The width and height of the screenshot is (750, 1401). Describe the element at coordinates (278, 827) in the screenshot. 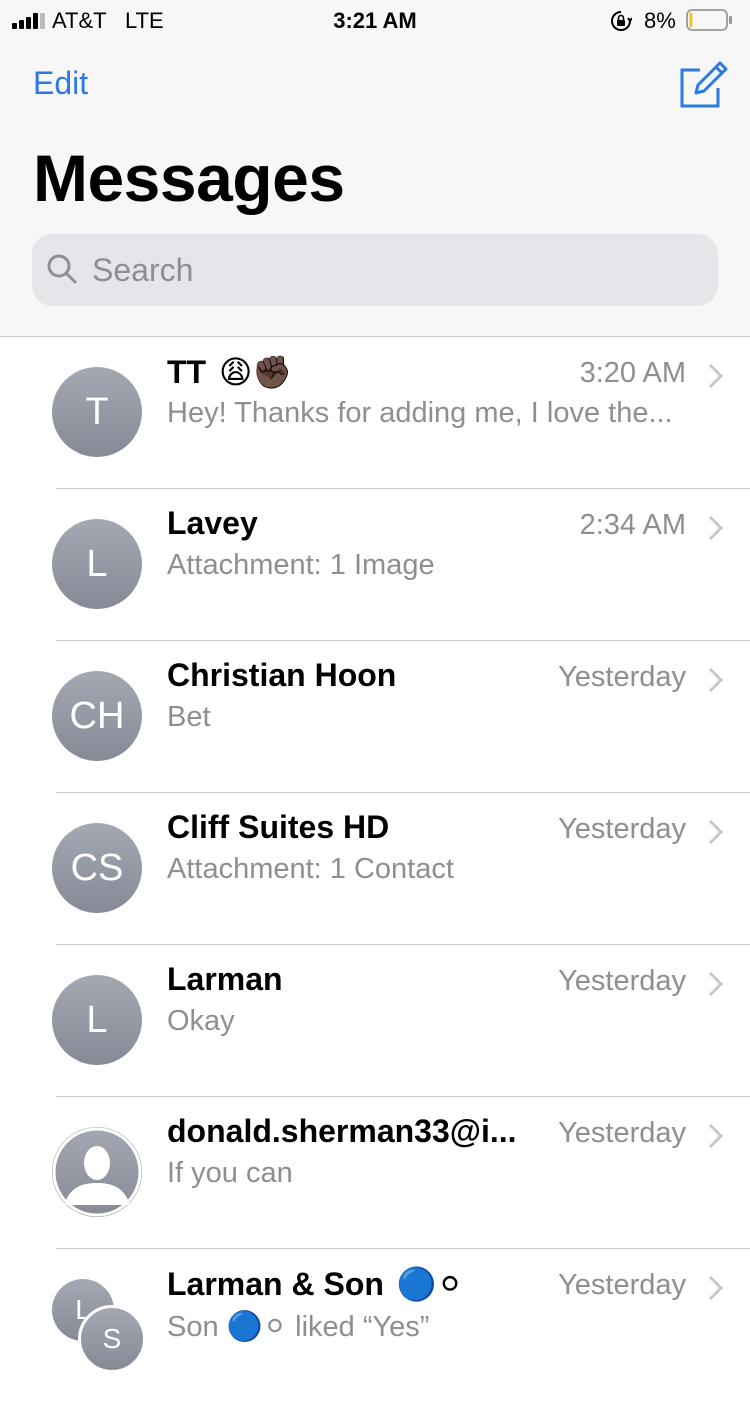

I see `contact-name: Cliff Suites HD` at that location.